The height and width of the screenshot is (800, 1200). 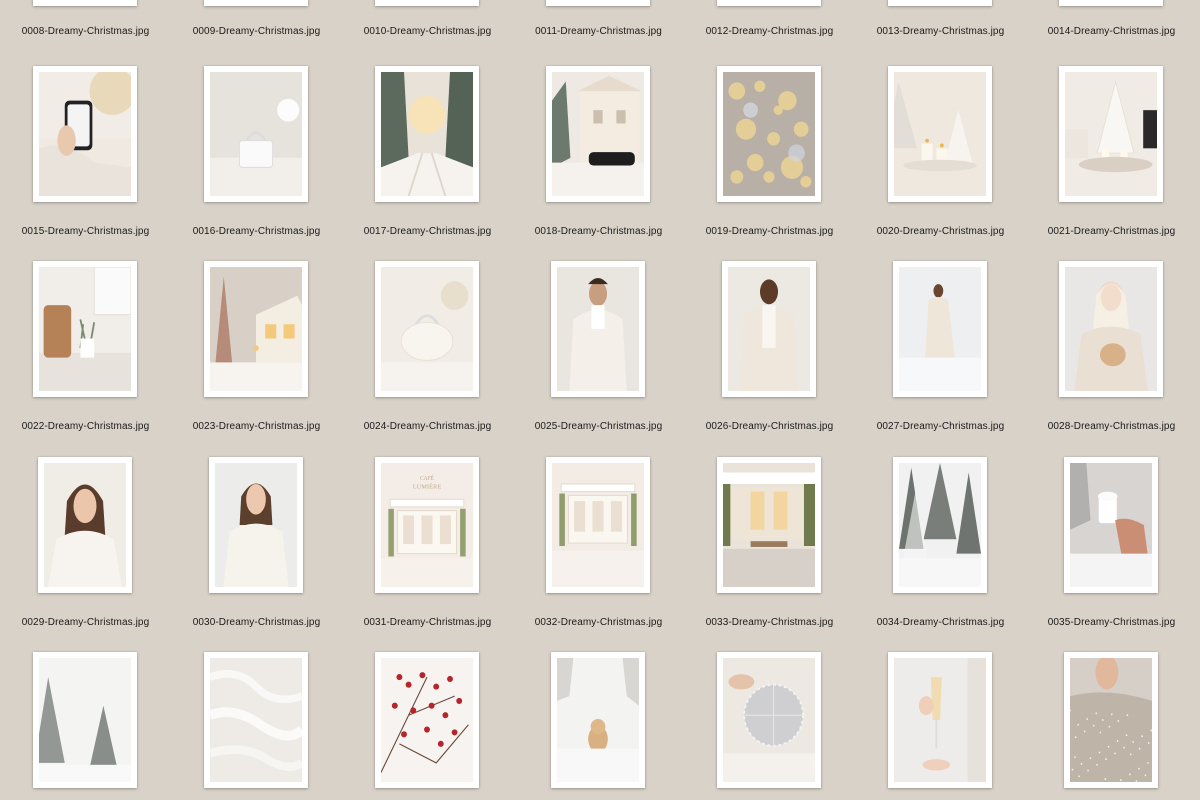 I want to click on svg-text: CAFÉ, so click(x=427, y=478).